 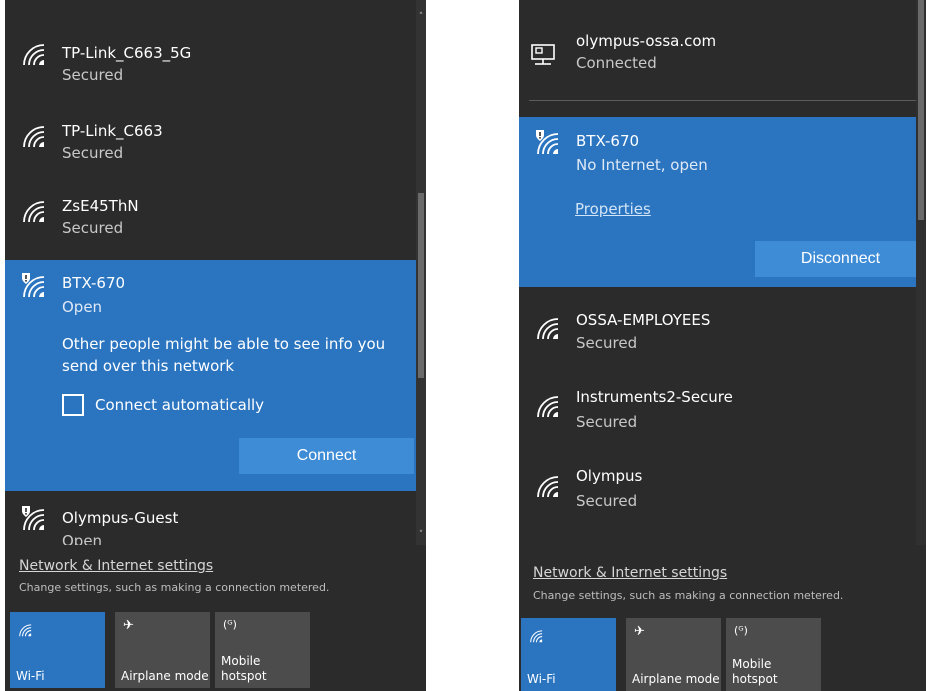 I want to click on connect-button: Connect, so click(x=326, y=456).